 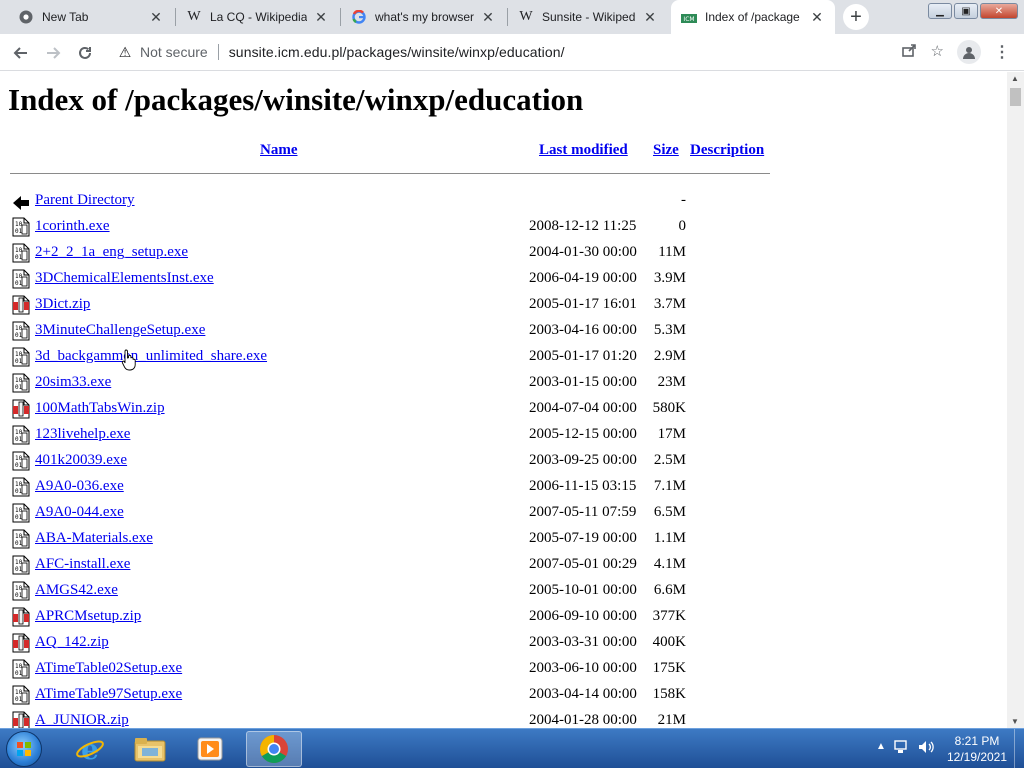 I want to click on taskbar-app-media-player, so click(x=210, y=749).